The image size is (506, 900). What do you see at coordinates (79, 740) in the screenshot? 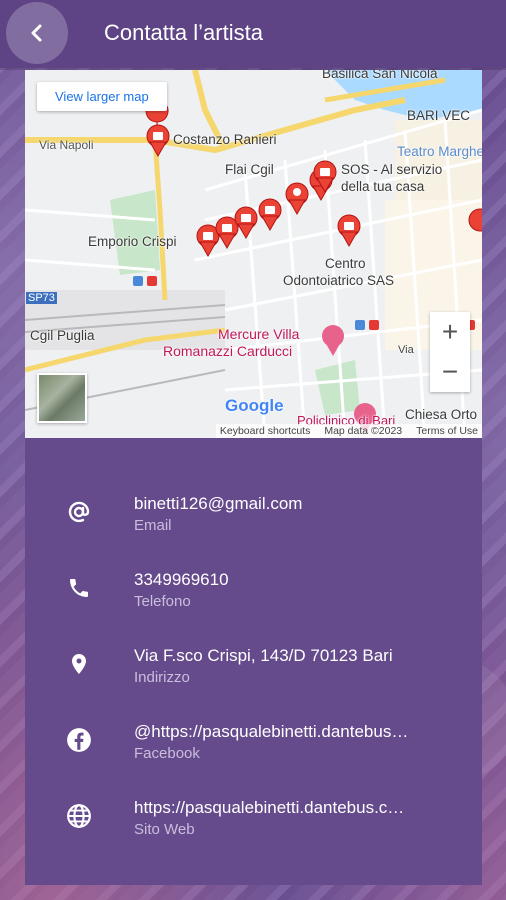
I see `facebook-icon` at bounding box center [79, 740].